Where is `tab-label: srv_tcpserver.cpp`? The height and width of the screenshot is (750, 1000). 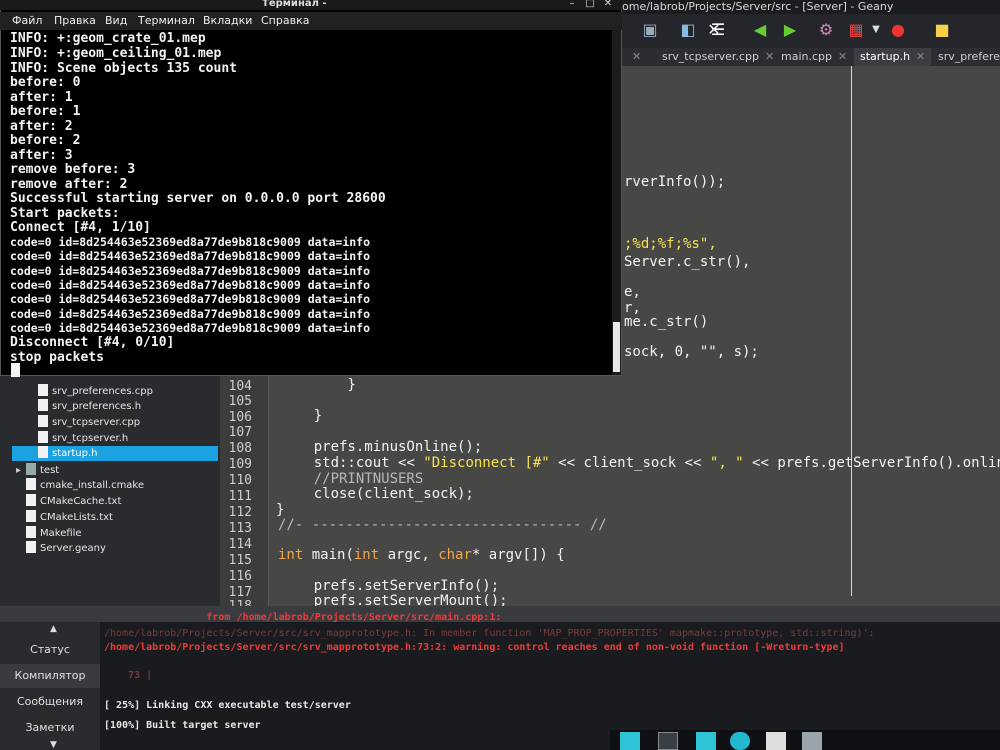 tab-label: srv_tcpserver.cpp is located at coordinates (710, 56).